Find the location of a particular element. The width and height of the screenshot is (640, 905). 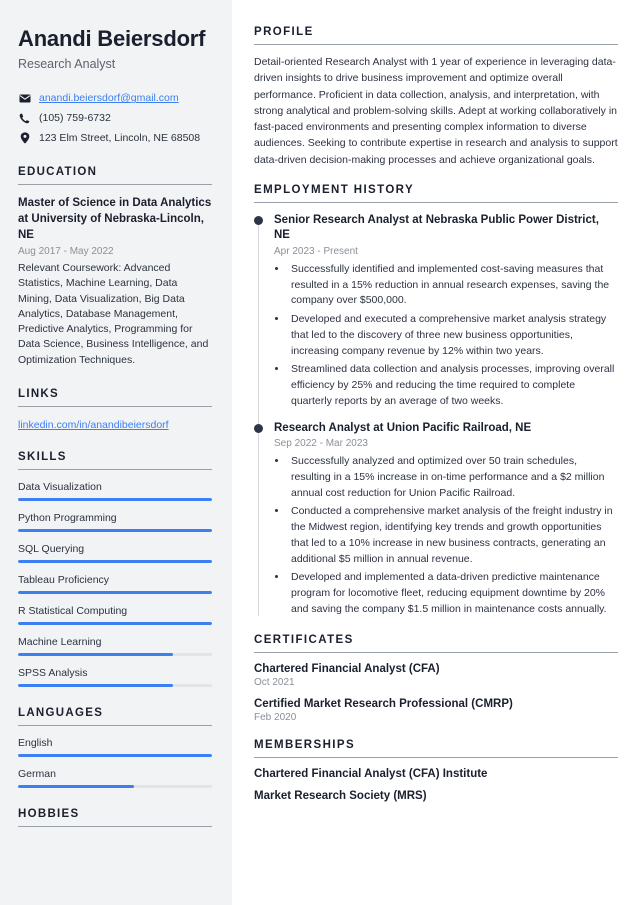

certificates-rule is located at coordinates (436, 652).